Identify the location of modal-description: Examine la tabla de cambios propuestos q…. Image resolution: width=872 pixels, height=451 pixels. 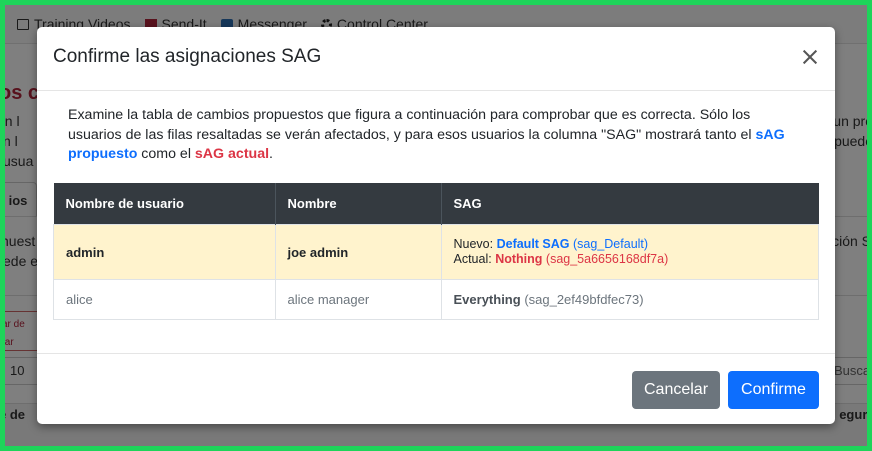
(426, 134).